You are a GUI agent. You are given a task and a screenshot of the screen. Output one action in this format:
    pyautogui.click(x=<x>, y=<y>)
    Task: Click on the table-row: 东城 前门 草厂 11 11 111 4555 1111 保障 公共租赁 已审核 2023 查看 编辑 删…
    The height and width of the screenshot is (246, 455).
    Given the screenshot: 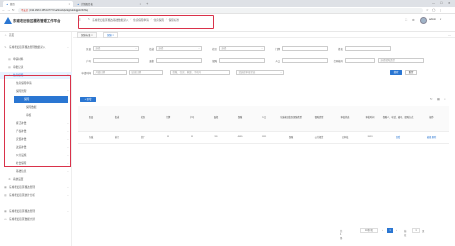 What is the action you would take?
    pyautogui.click(x=263, y=137)
    